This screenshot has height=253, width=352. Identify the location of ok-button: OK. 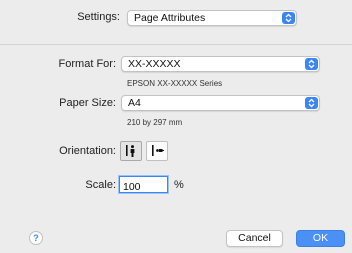
(320, 238).